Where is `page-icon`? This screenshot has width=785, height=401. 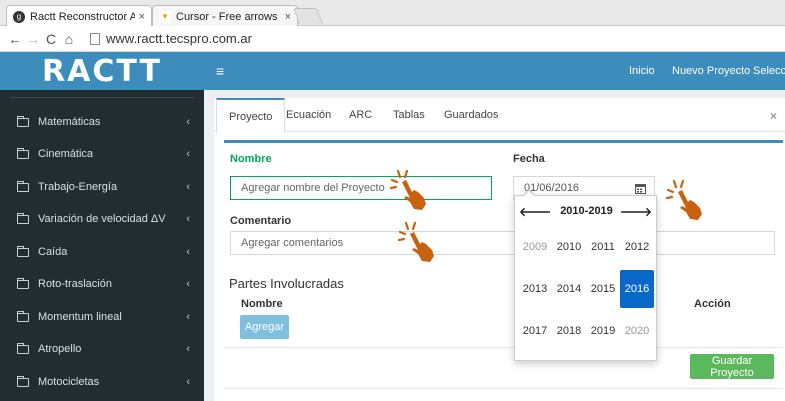
page-icon is located at coordinates (95, 38).